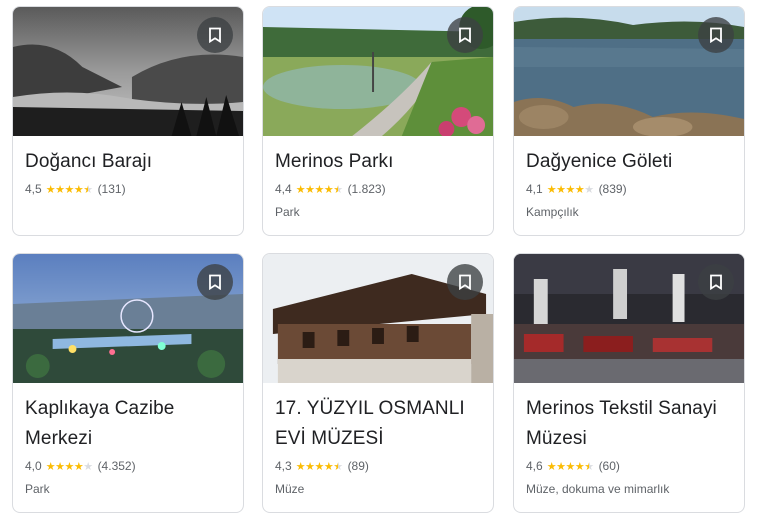 The width and height of the screenshot is (759, 524). What do you see at coordinates (358, 466) in the screenshot?
I see `review-count: (89)` at bounding box center [358, 466].